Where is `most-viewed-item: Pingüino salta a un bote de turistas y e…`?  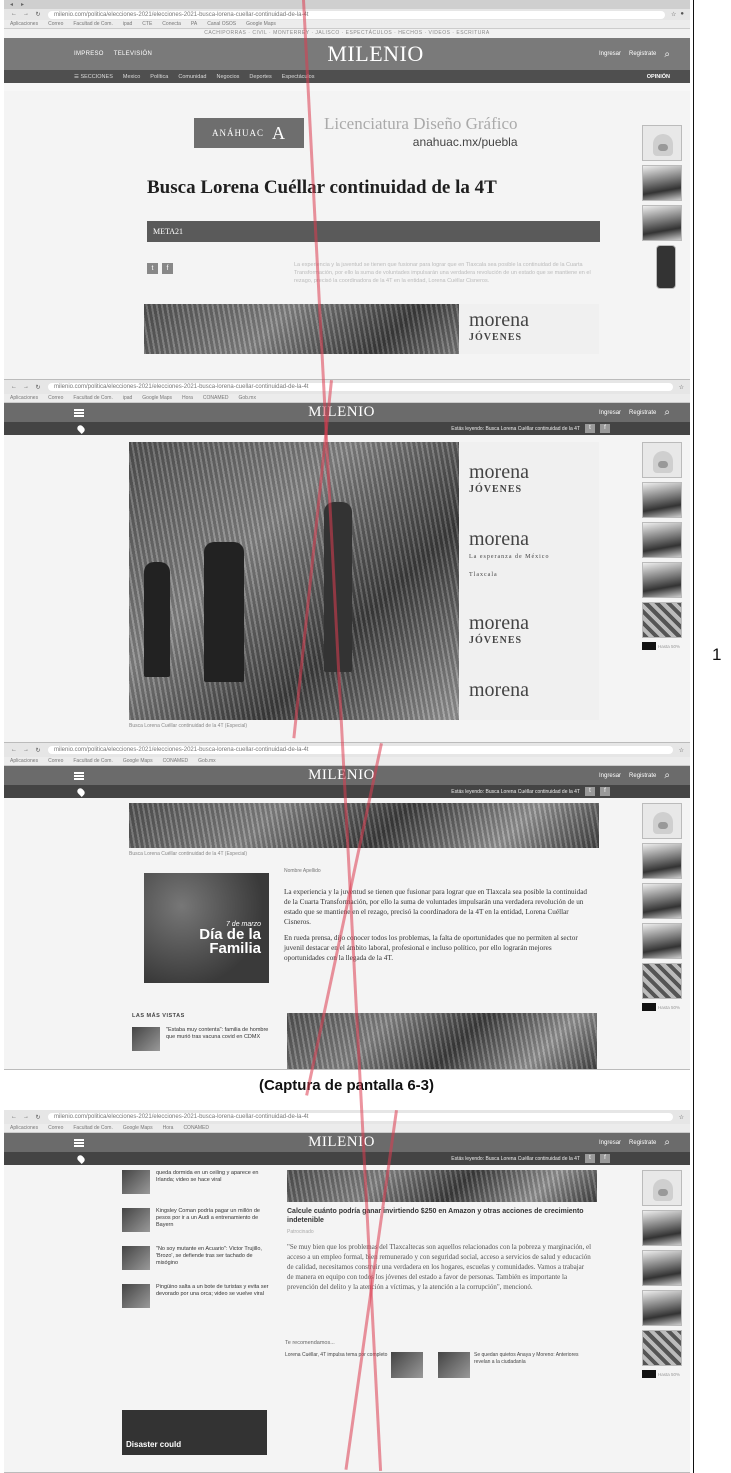 most-viewed-item: Pingüino salta a un bote de turistas y e… is located at coordinates (197, 1296).